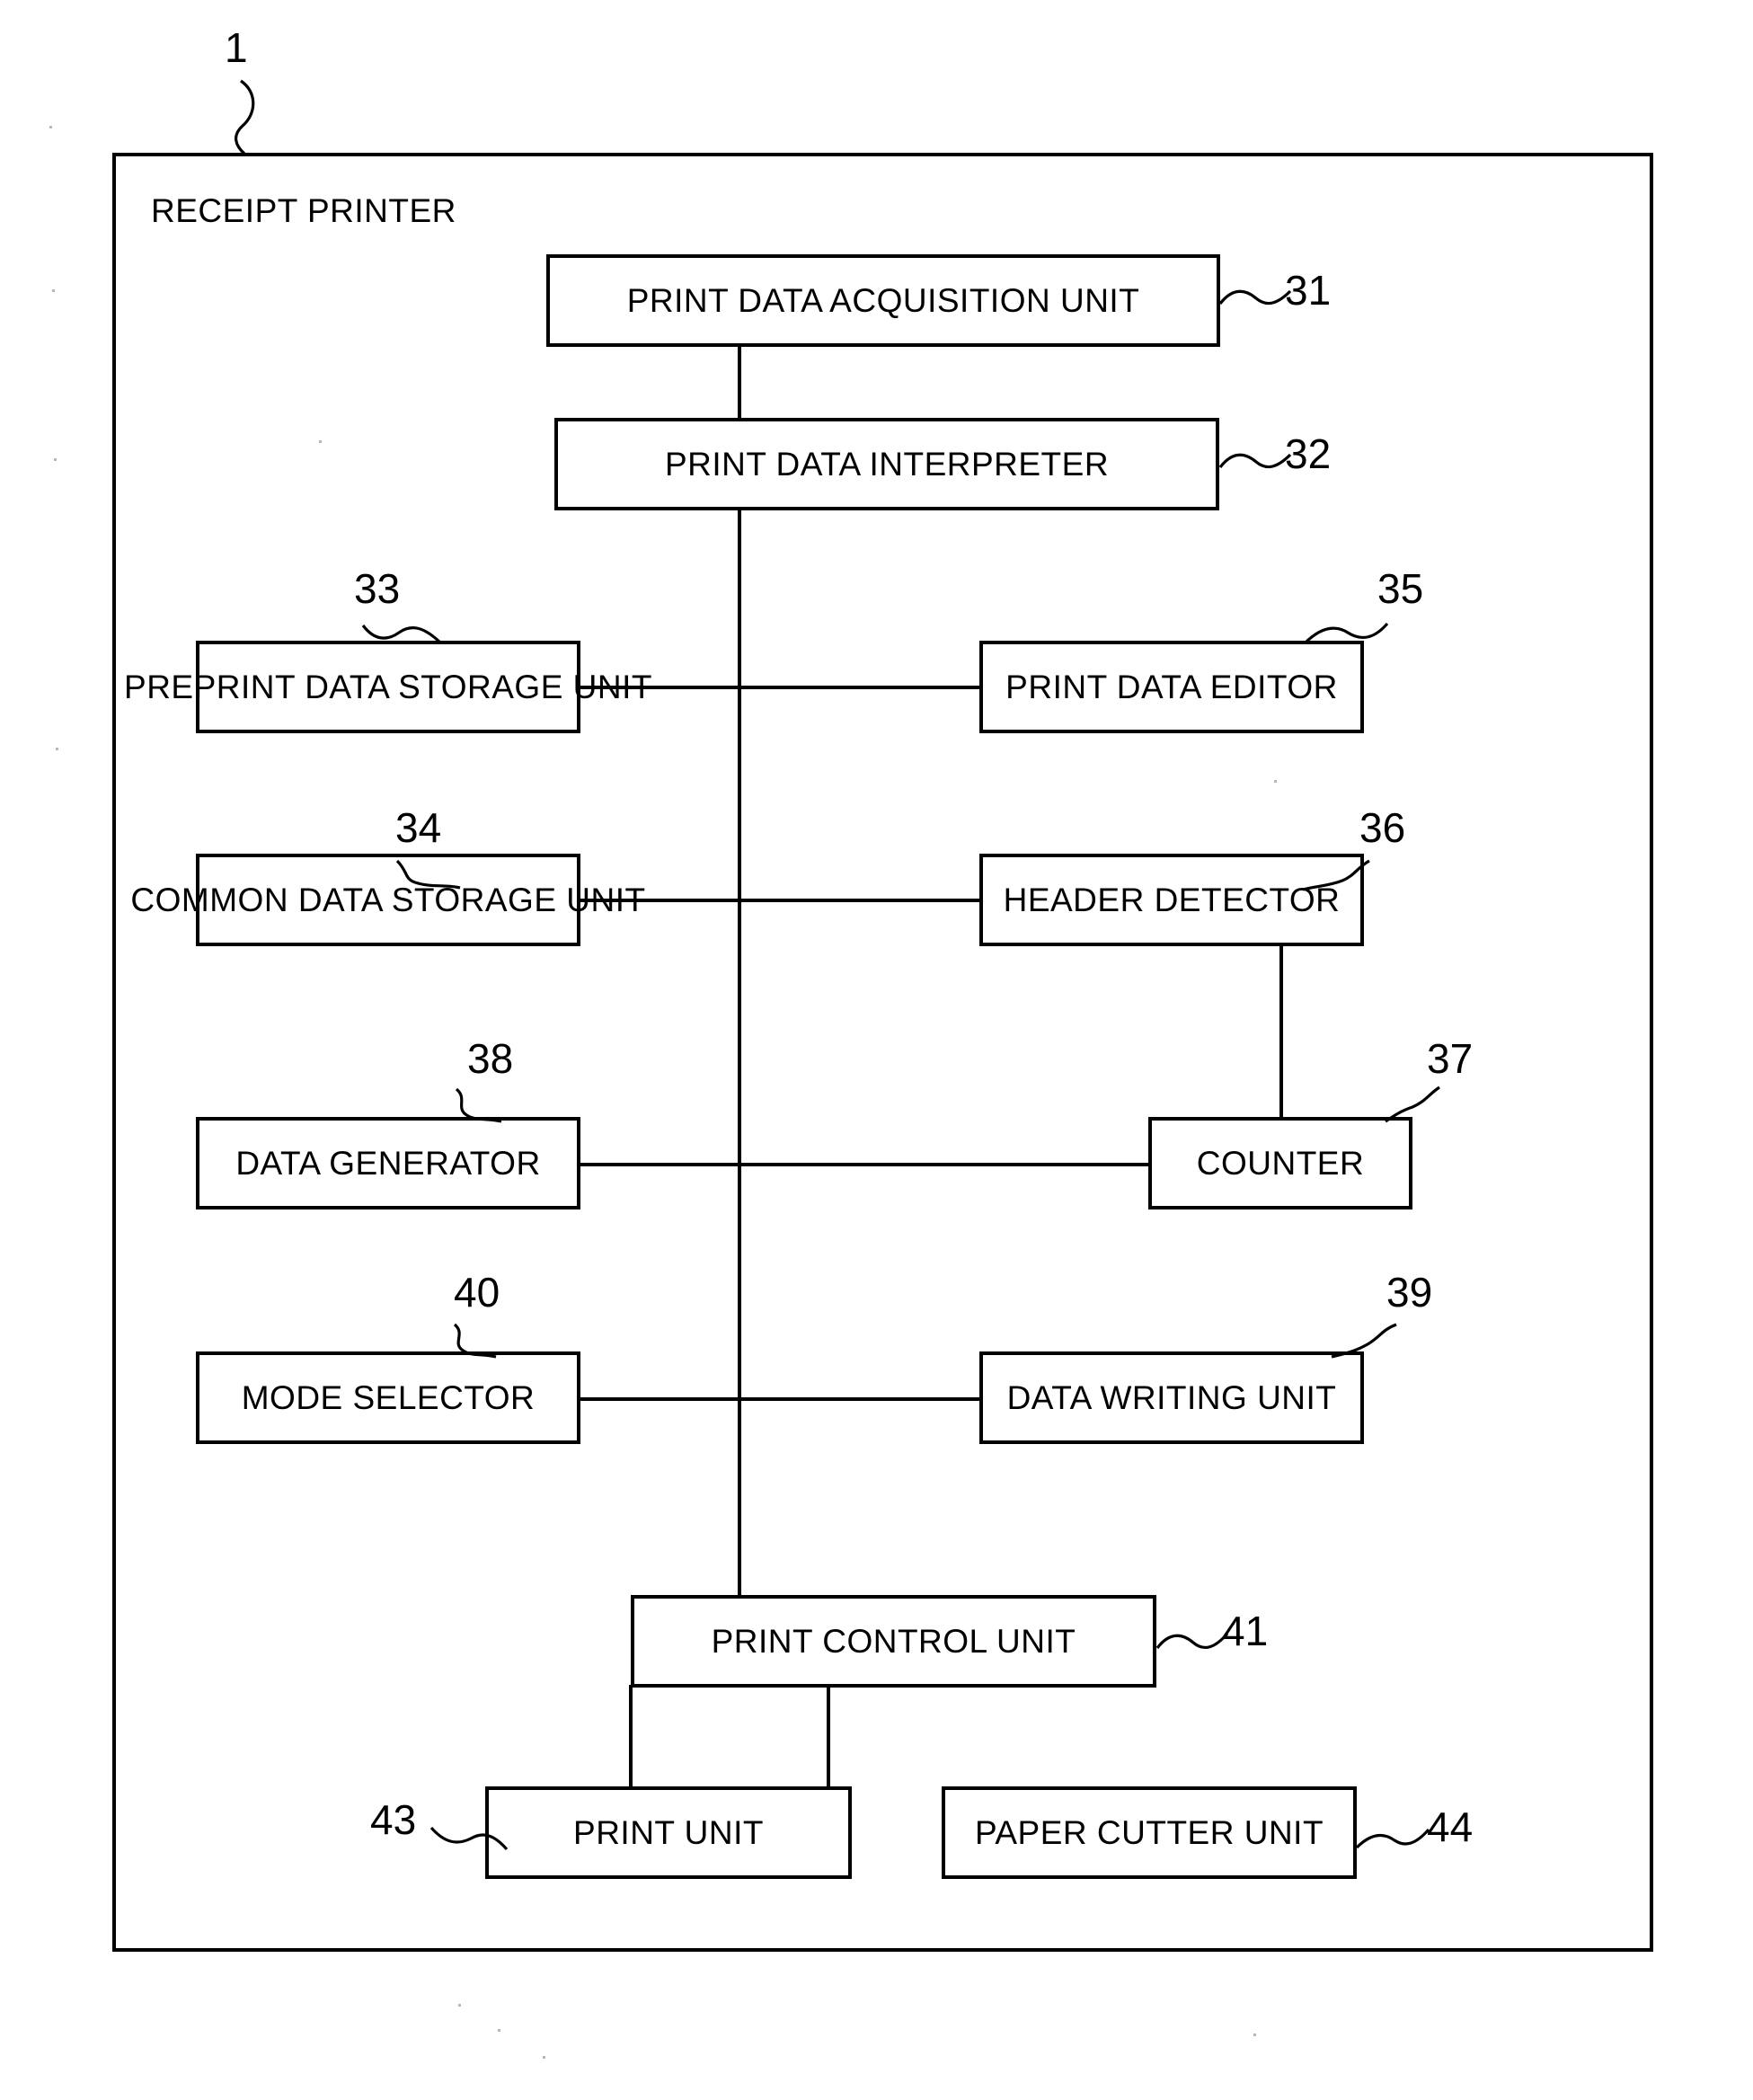 The height and width of the screenshot is (2100, 1753). I want to click on block-label: DATA WRITING UNIT, so click(1171, 1397).